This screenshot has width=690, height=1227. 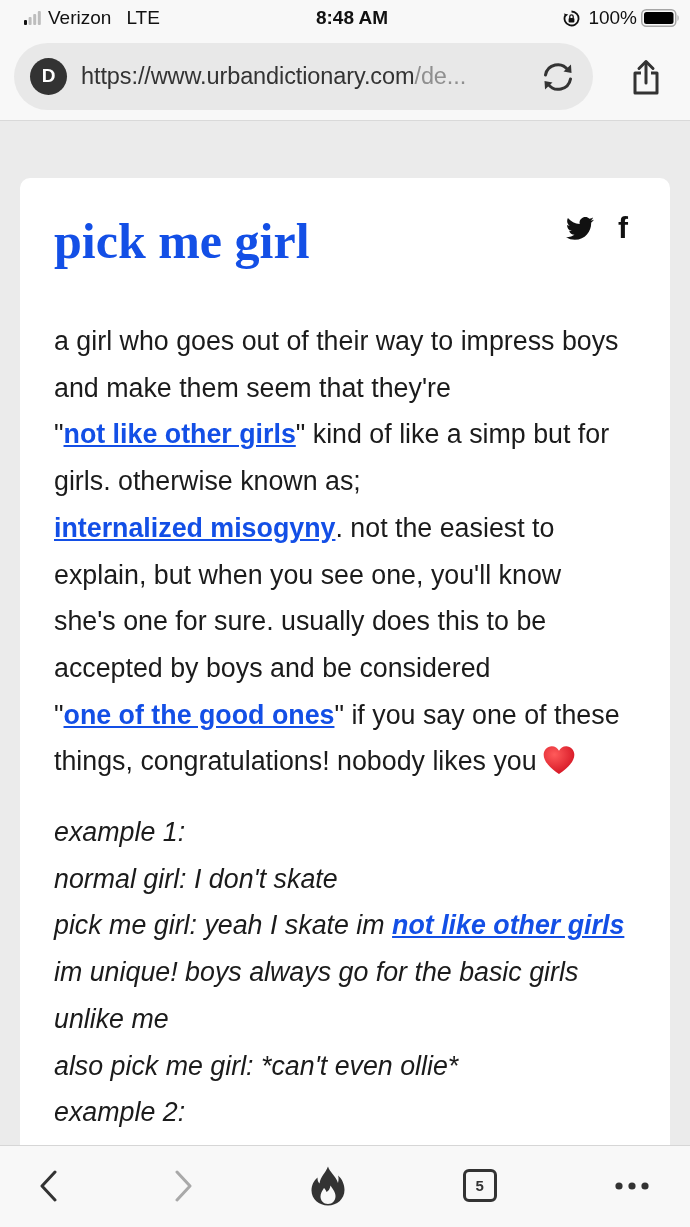 I want to click on flame-icon, so click(x=327, y=1185).